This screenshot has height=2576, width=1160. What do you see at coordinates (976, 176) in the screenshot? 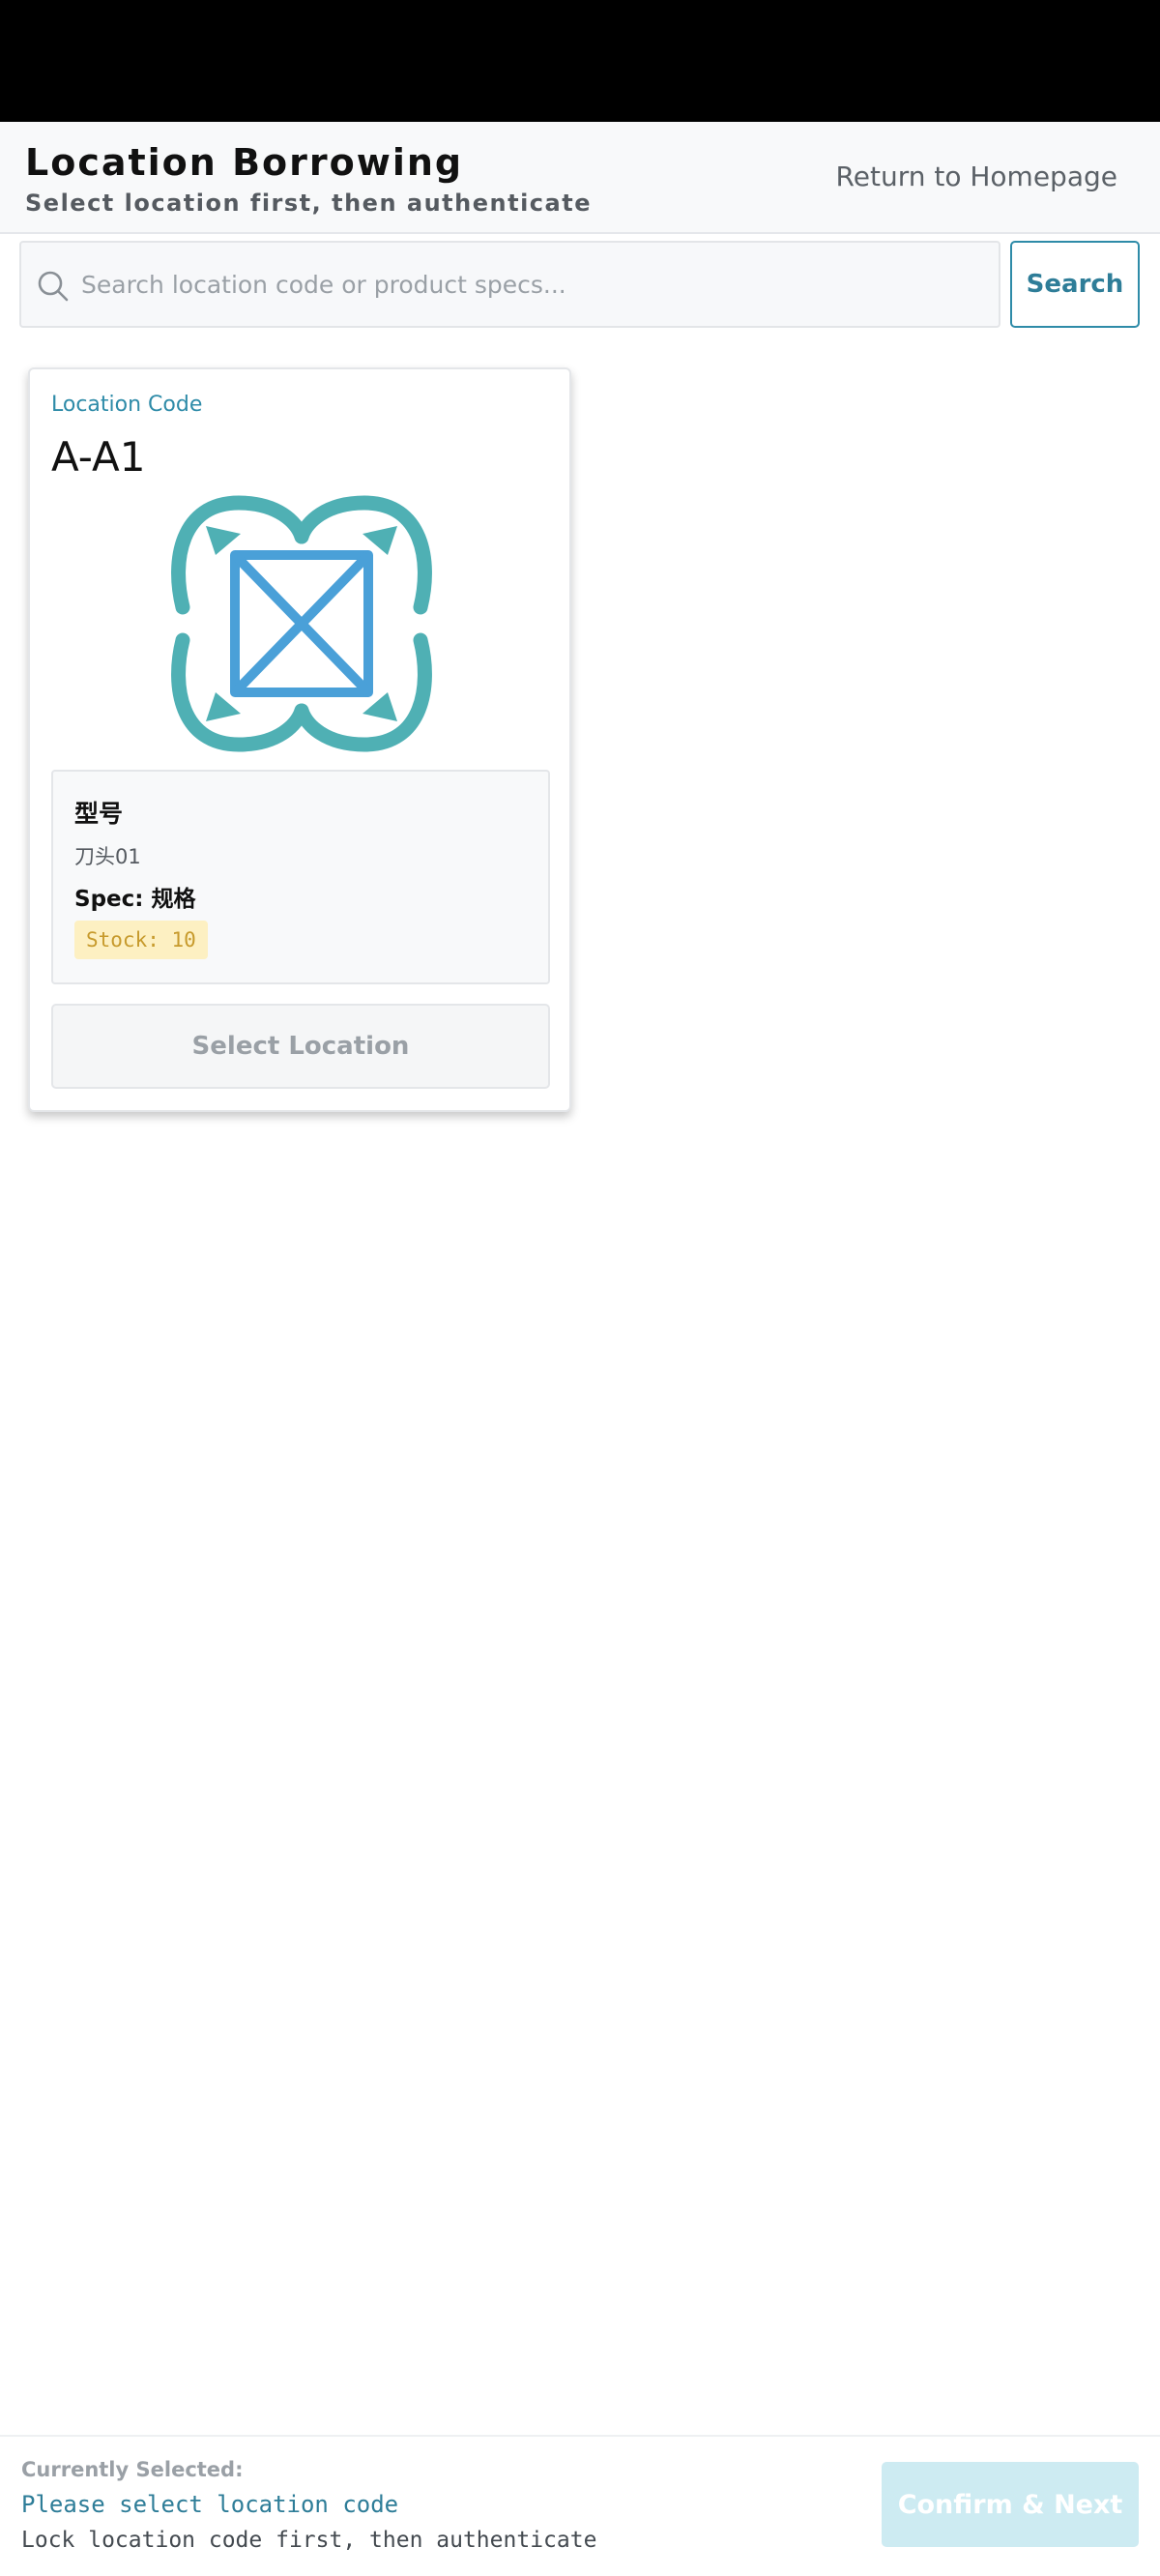
I see `return-home-link: Return to Homepage` at bounding box center [976, 176].